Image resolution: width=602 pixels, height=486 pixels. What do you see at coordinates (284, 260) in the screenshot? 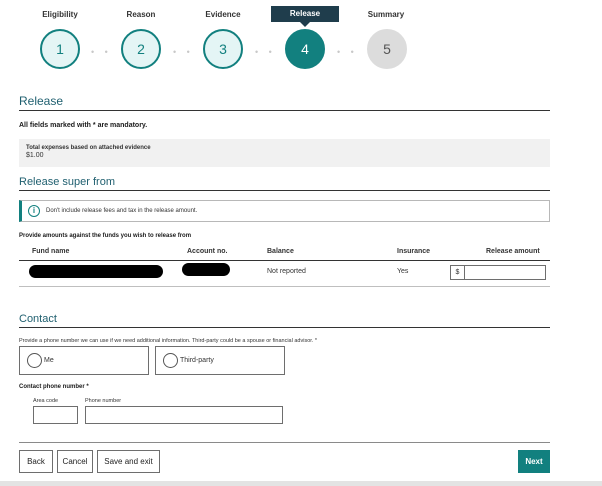
I see `table-header-divider` at bounding box center [284, 260].